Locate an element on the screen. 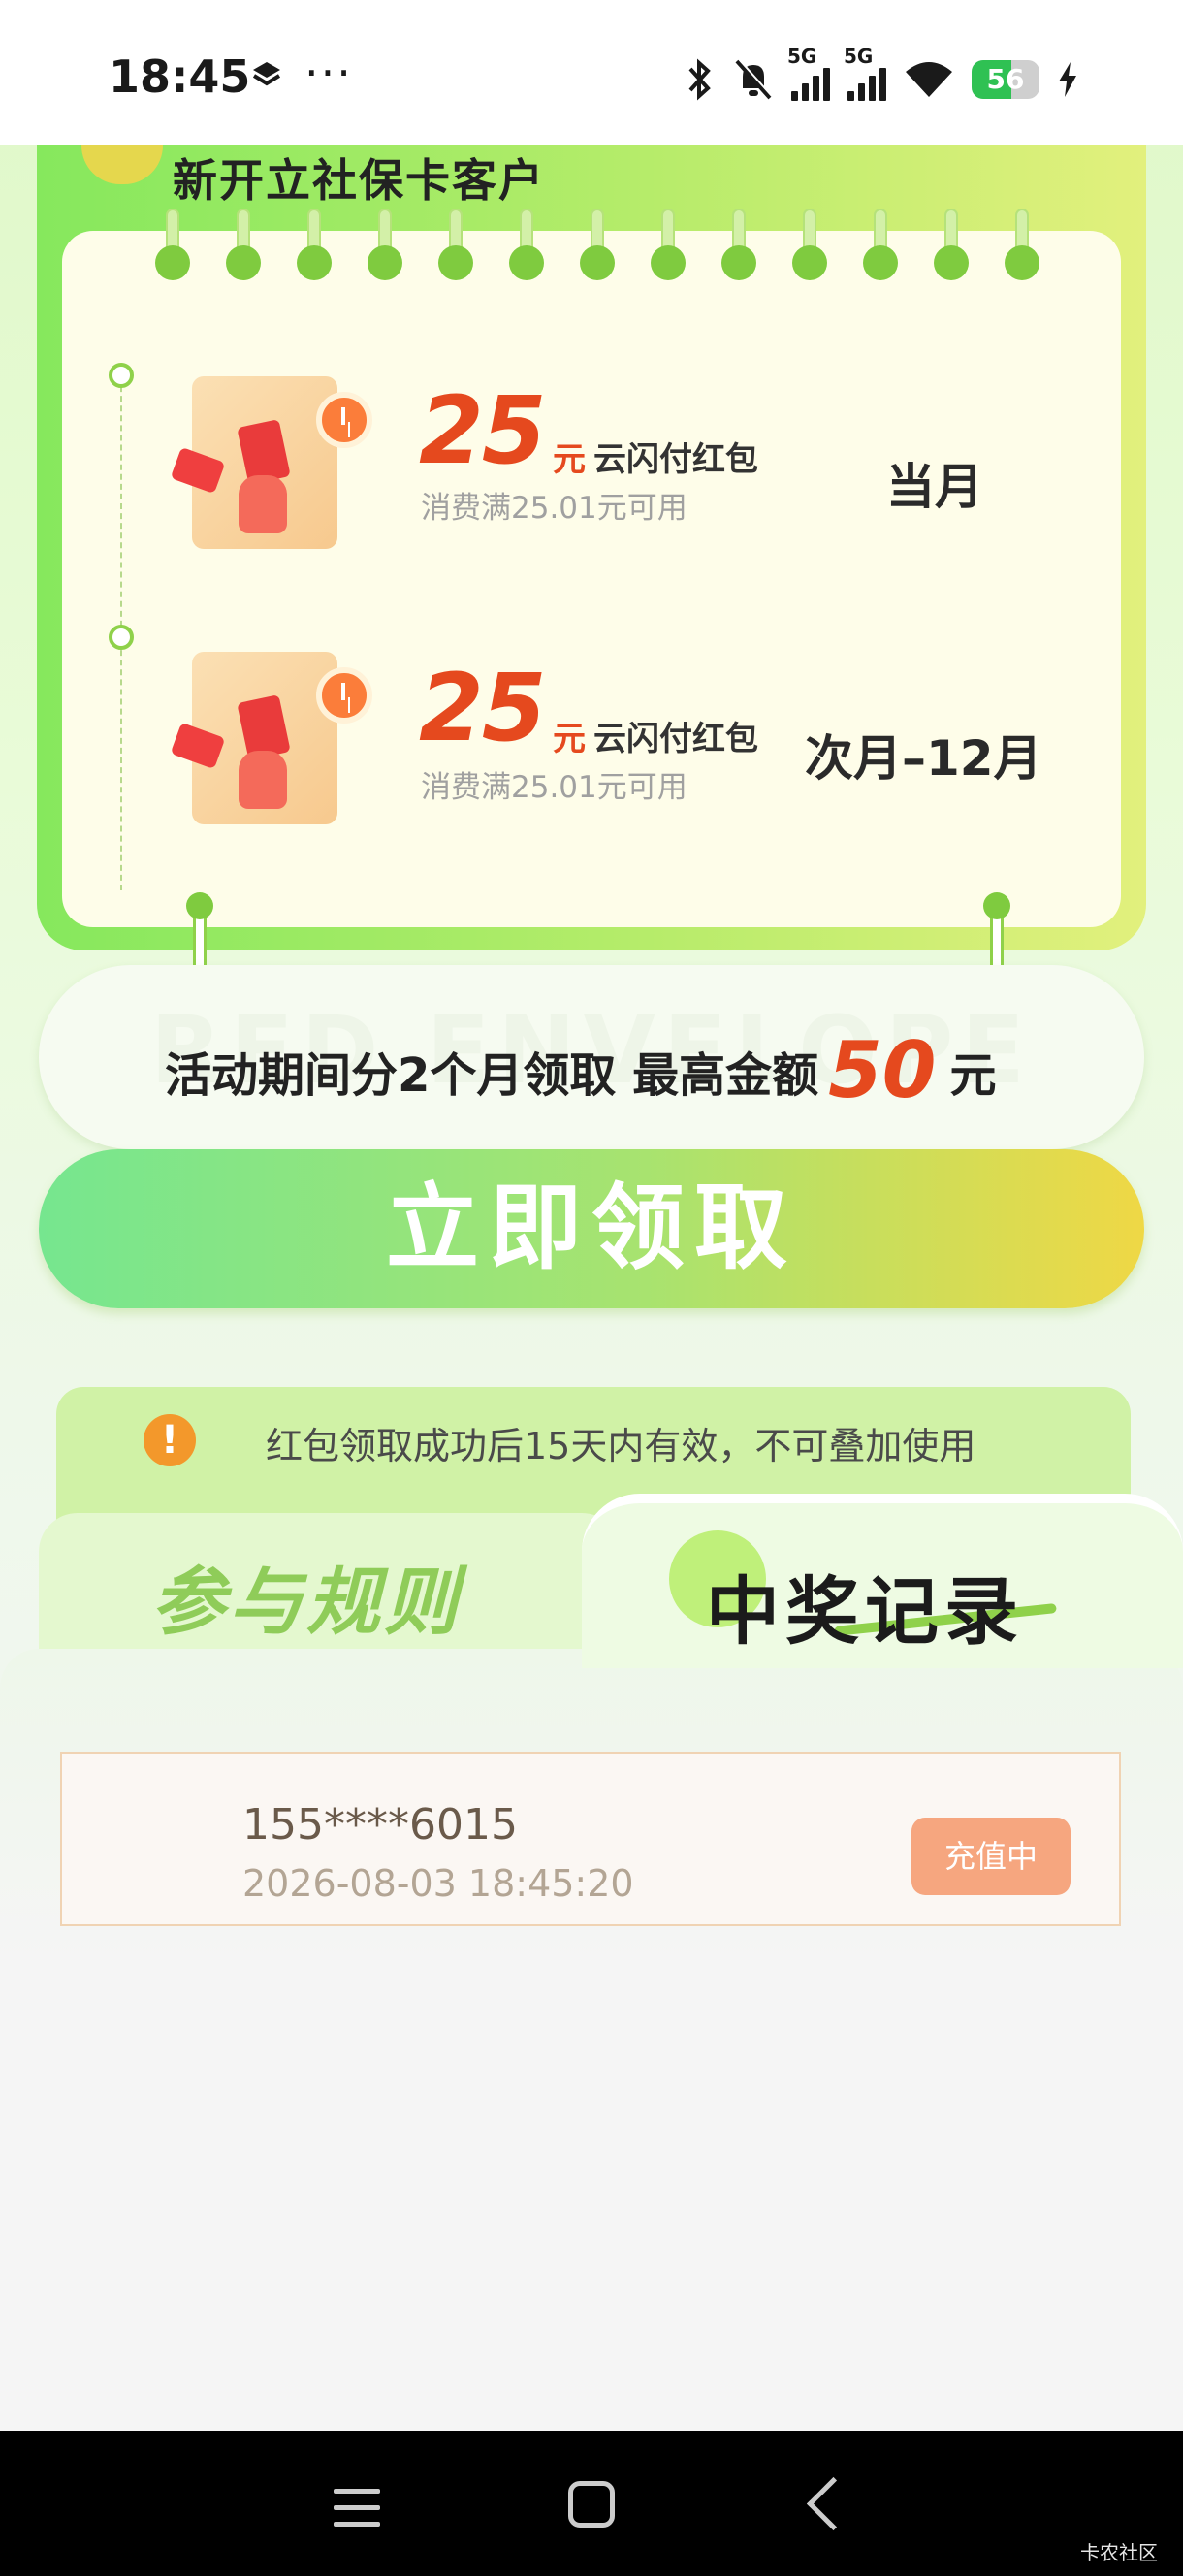 Image resolution: width=1183 pixels, height=2576 pixels. watermark: 卡农社区 is located at coordinates (1119, 2552).